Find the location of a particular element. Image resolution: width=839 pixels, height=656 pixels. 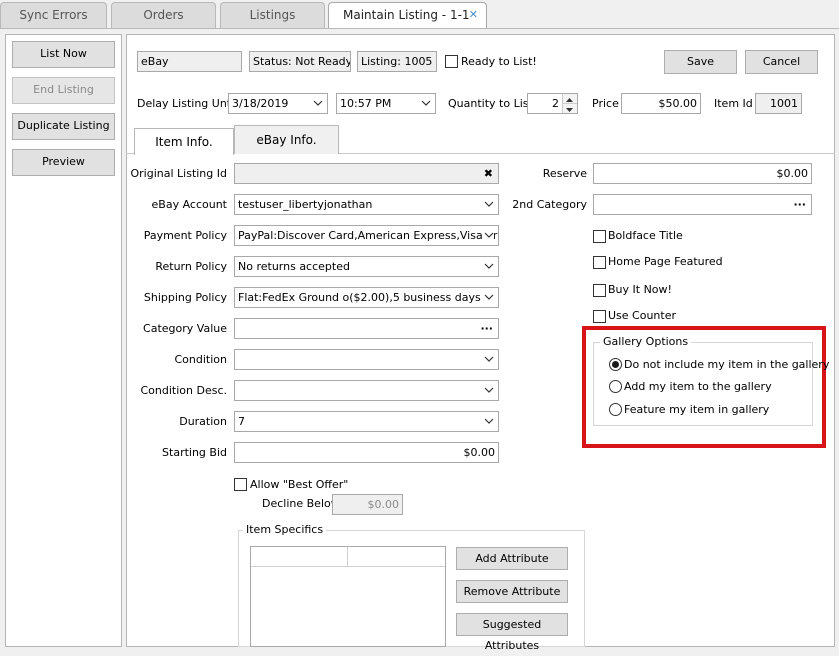

chevron-up-icon is located at coordinates (569, 100).